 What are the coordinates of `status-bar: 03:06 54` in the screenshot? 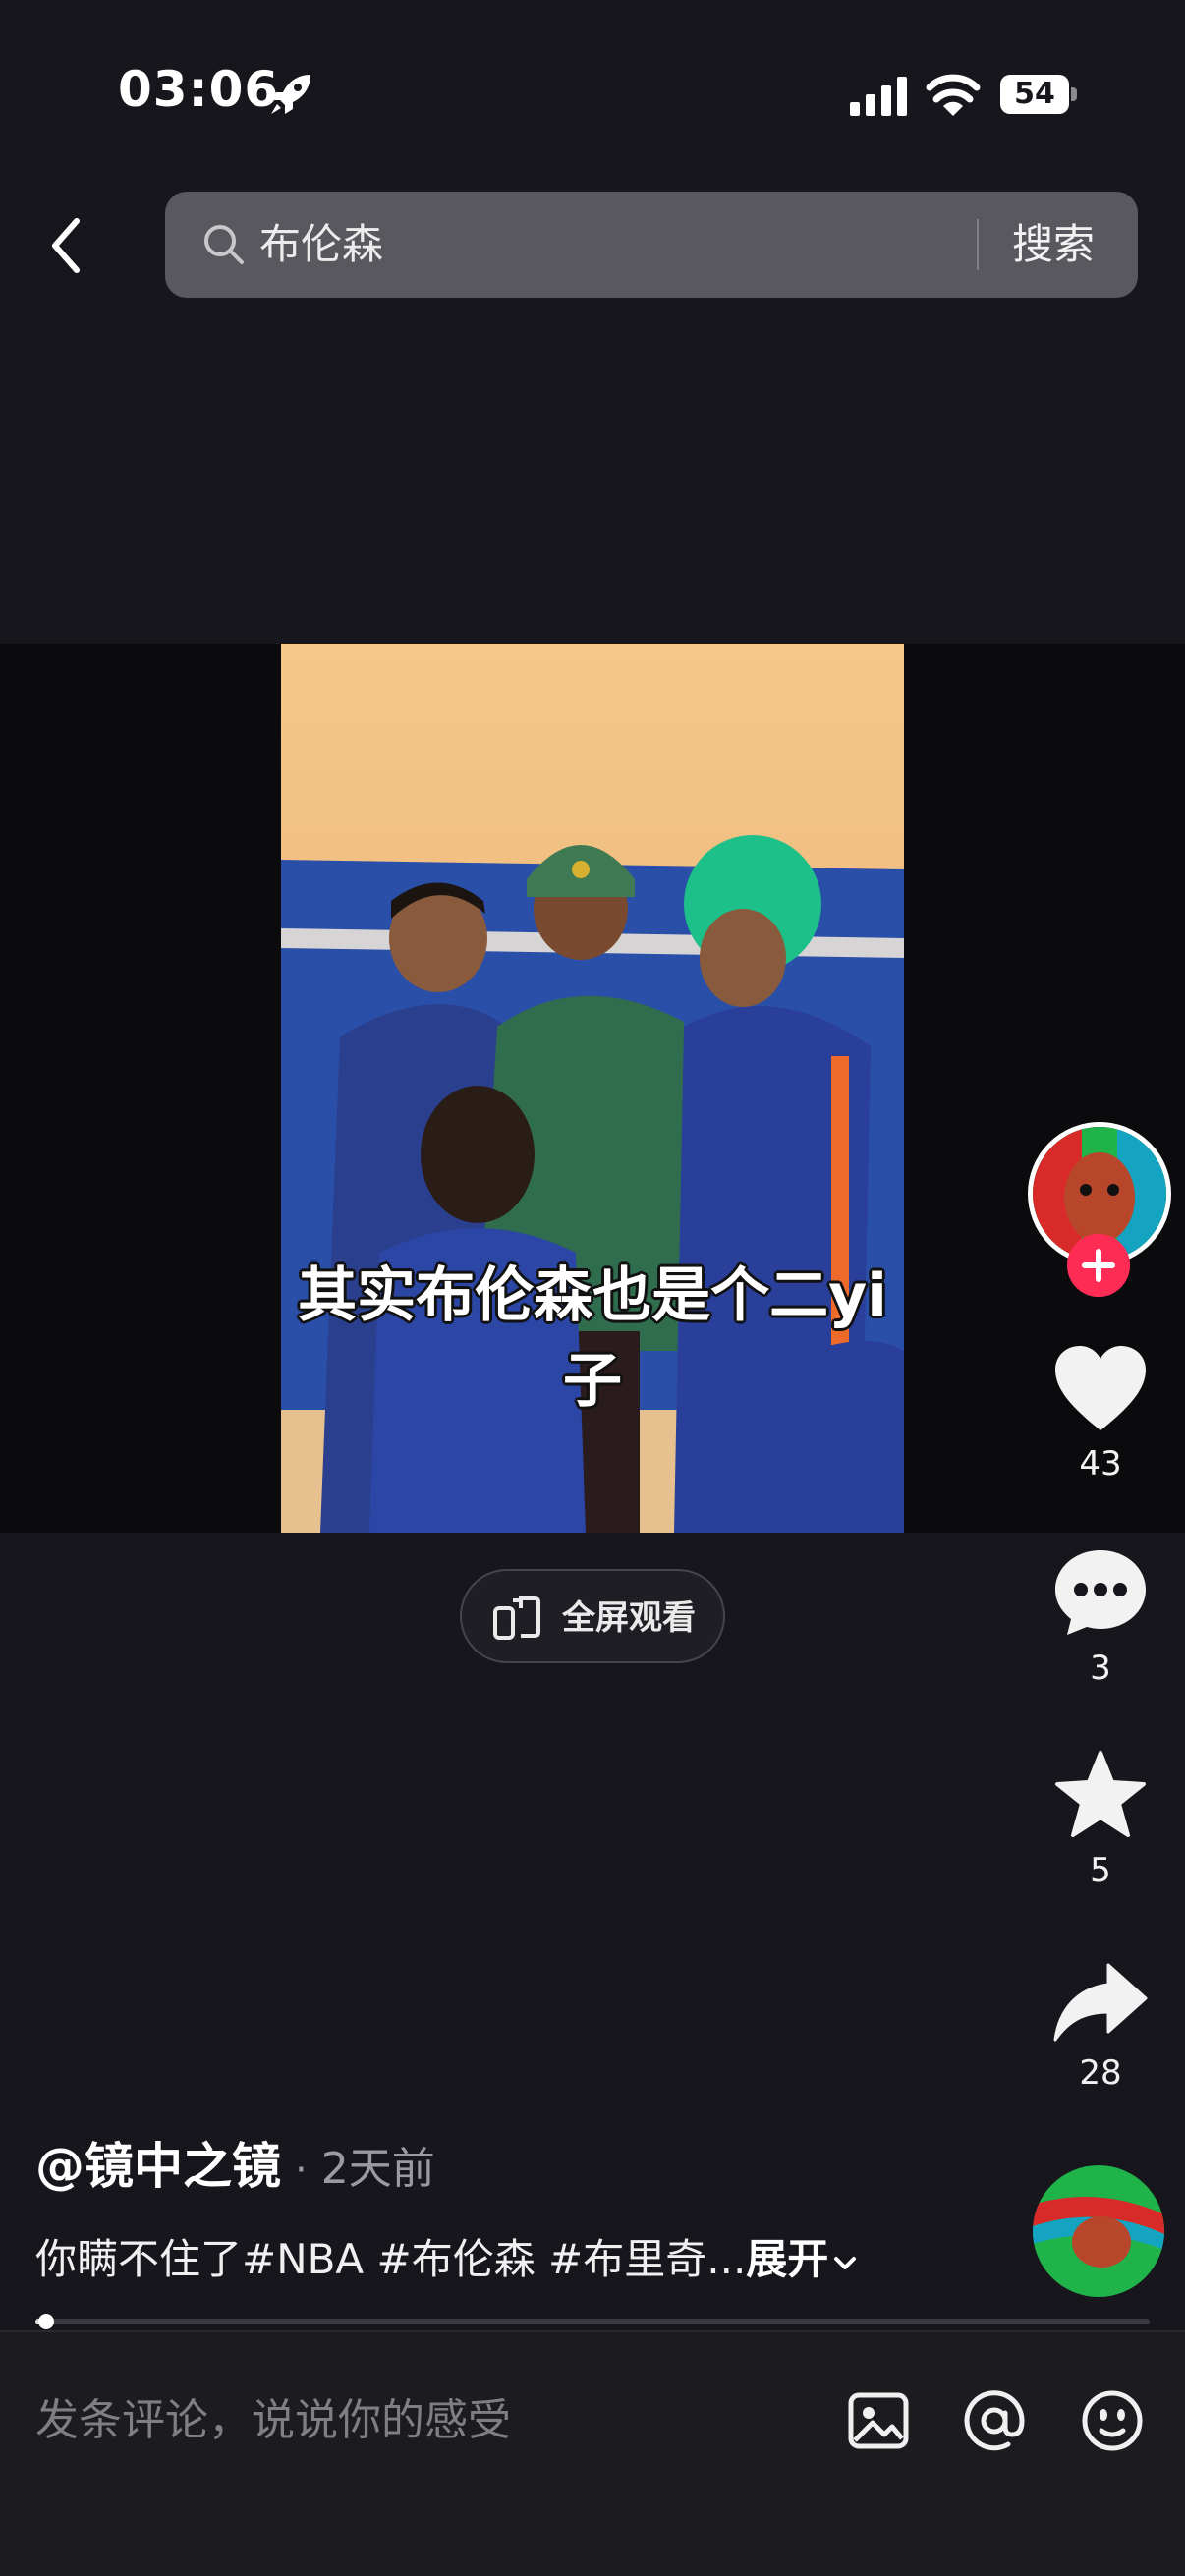 It's located at (592, 93).